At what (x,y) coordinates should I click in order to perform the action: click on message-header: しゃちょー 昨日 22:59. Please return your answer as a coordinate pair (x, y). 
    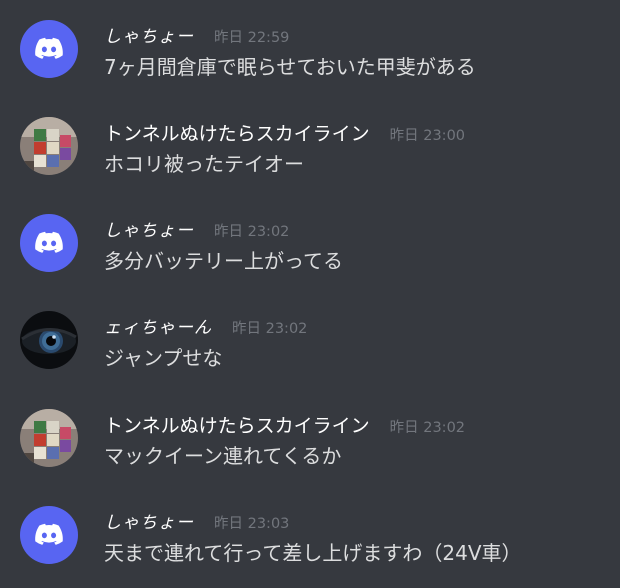
    Looking at the image, I should click on (196, 34).